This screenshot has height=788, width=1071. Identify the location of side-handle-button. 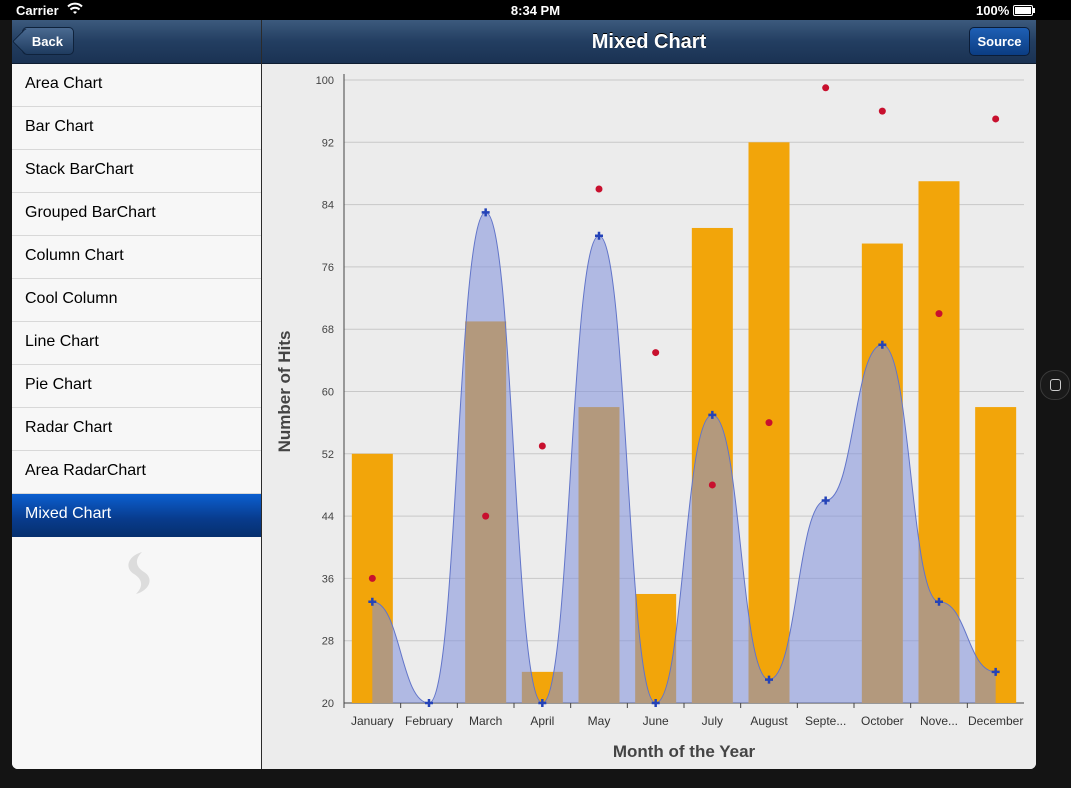
(1055, 385).